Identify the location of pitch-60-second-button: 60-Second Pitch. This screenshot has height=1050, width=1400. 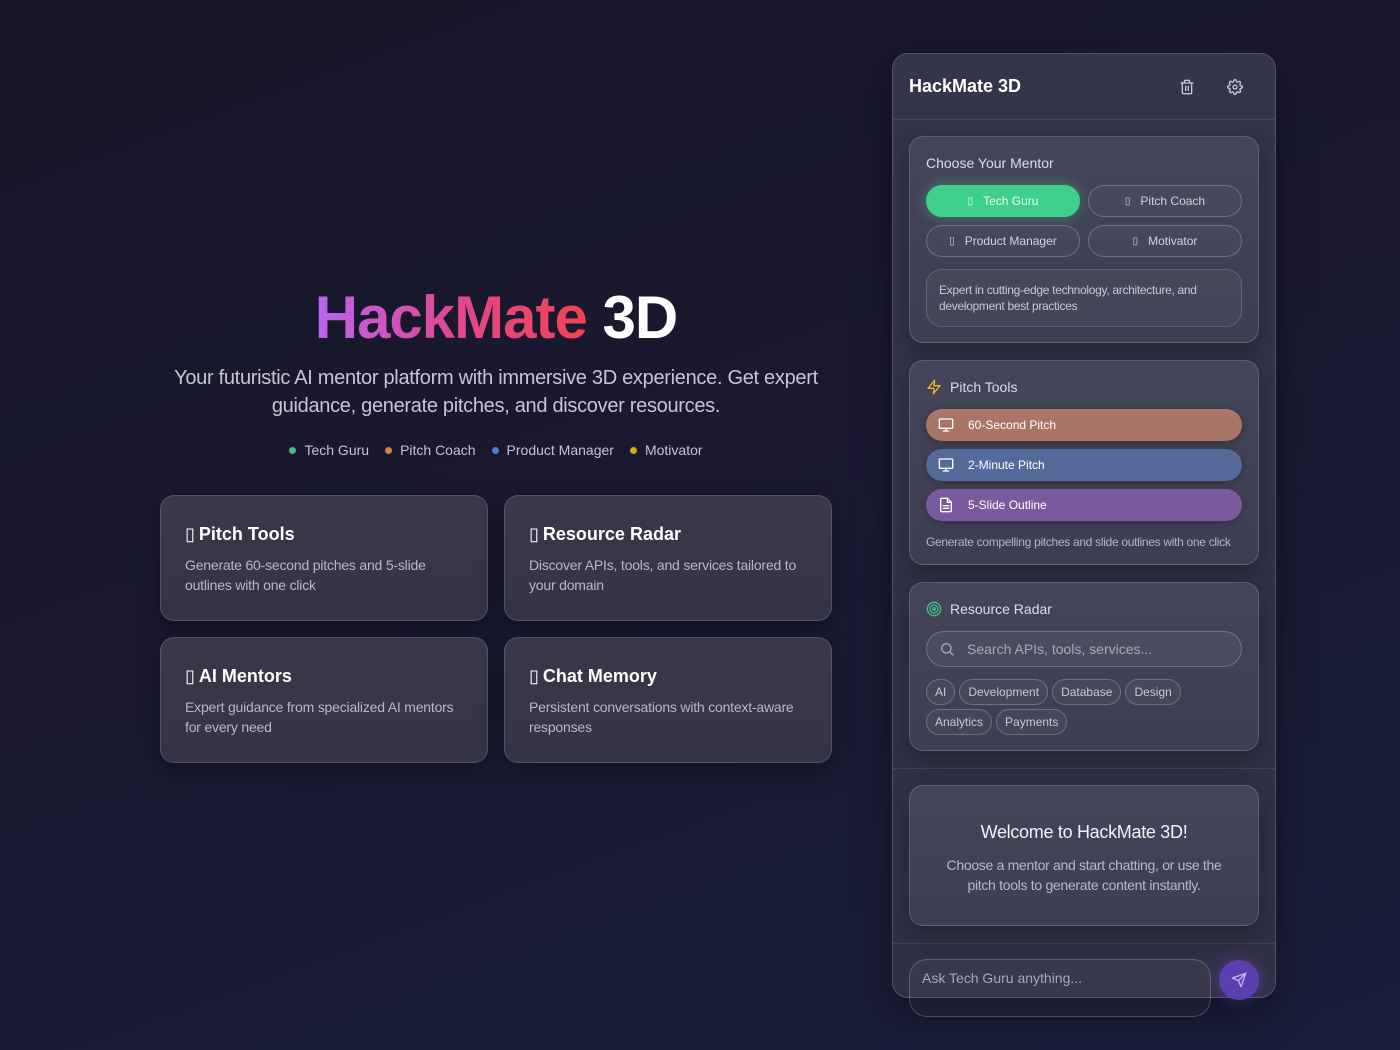
(1084, 425).